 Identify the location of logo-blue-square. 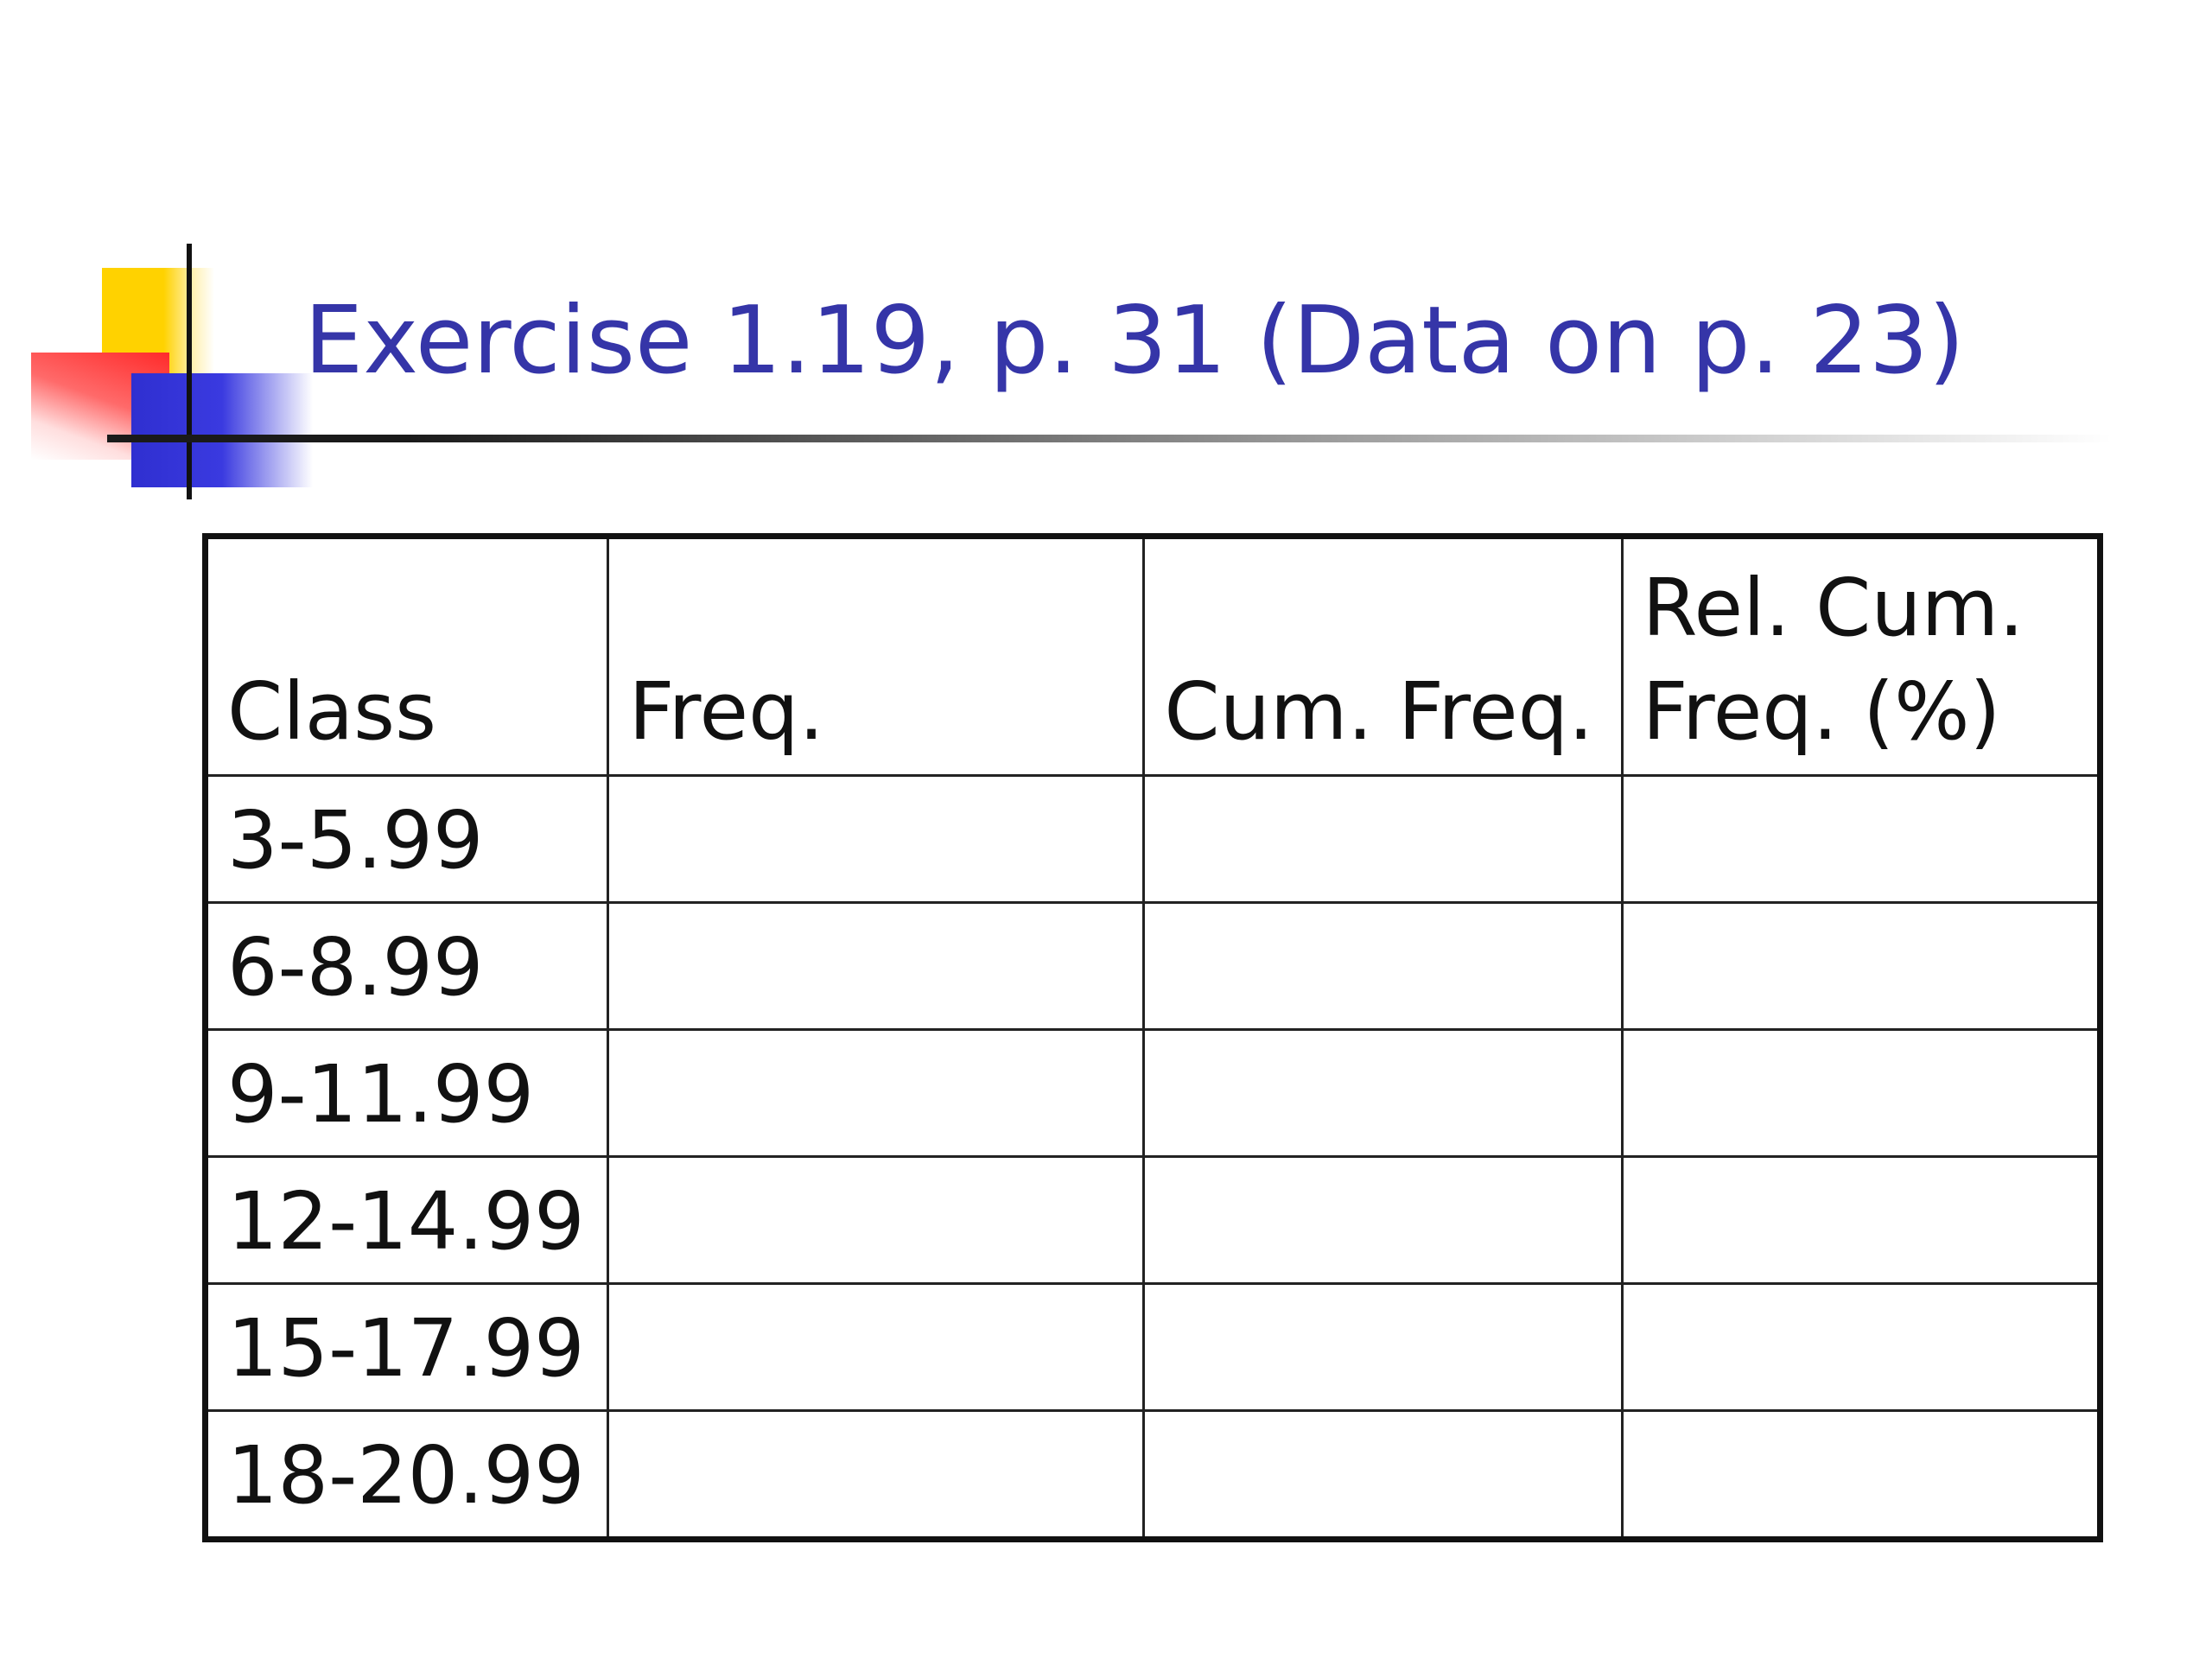
(222, 430).